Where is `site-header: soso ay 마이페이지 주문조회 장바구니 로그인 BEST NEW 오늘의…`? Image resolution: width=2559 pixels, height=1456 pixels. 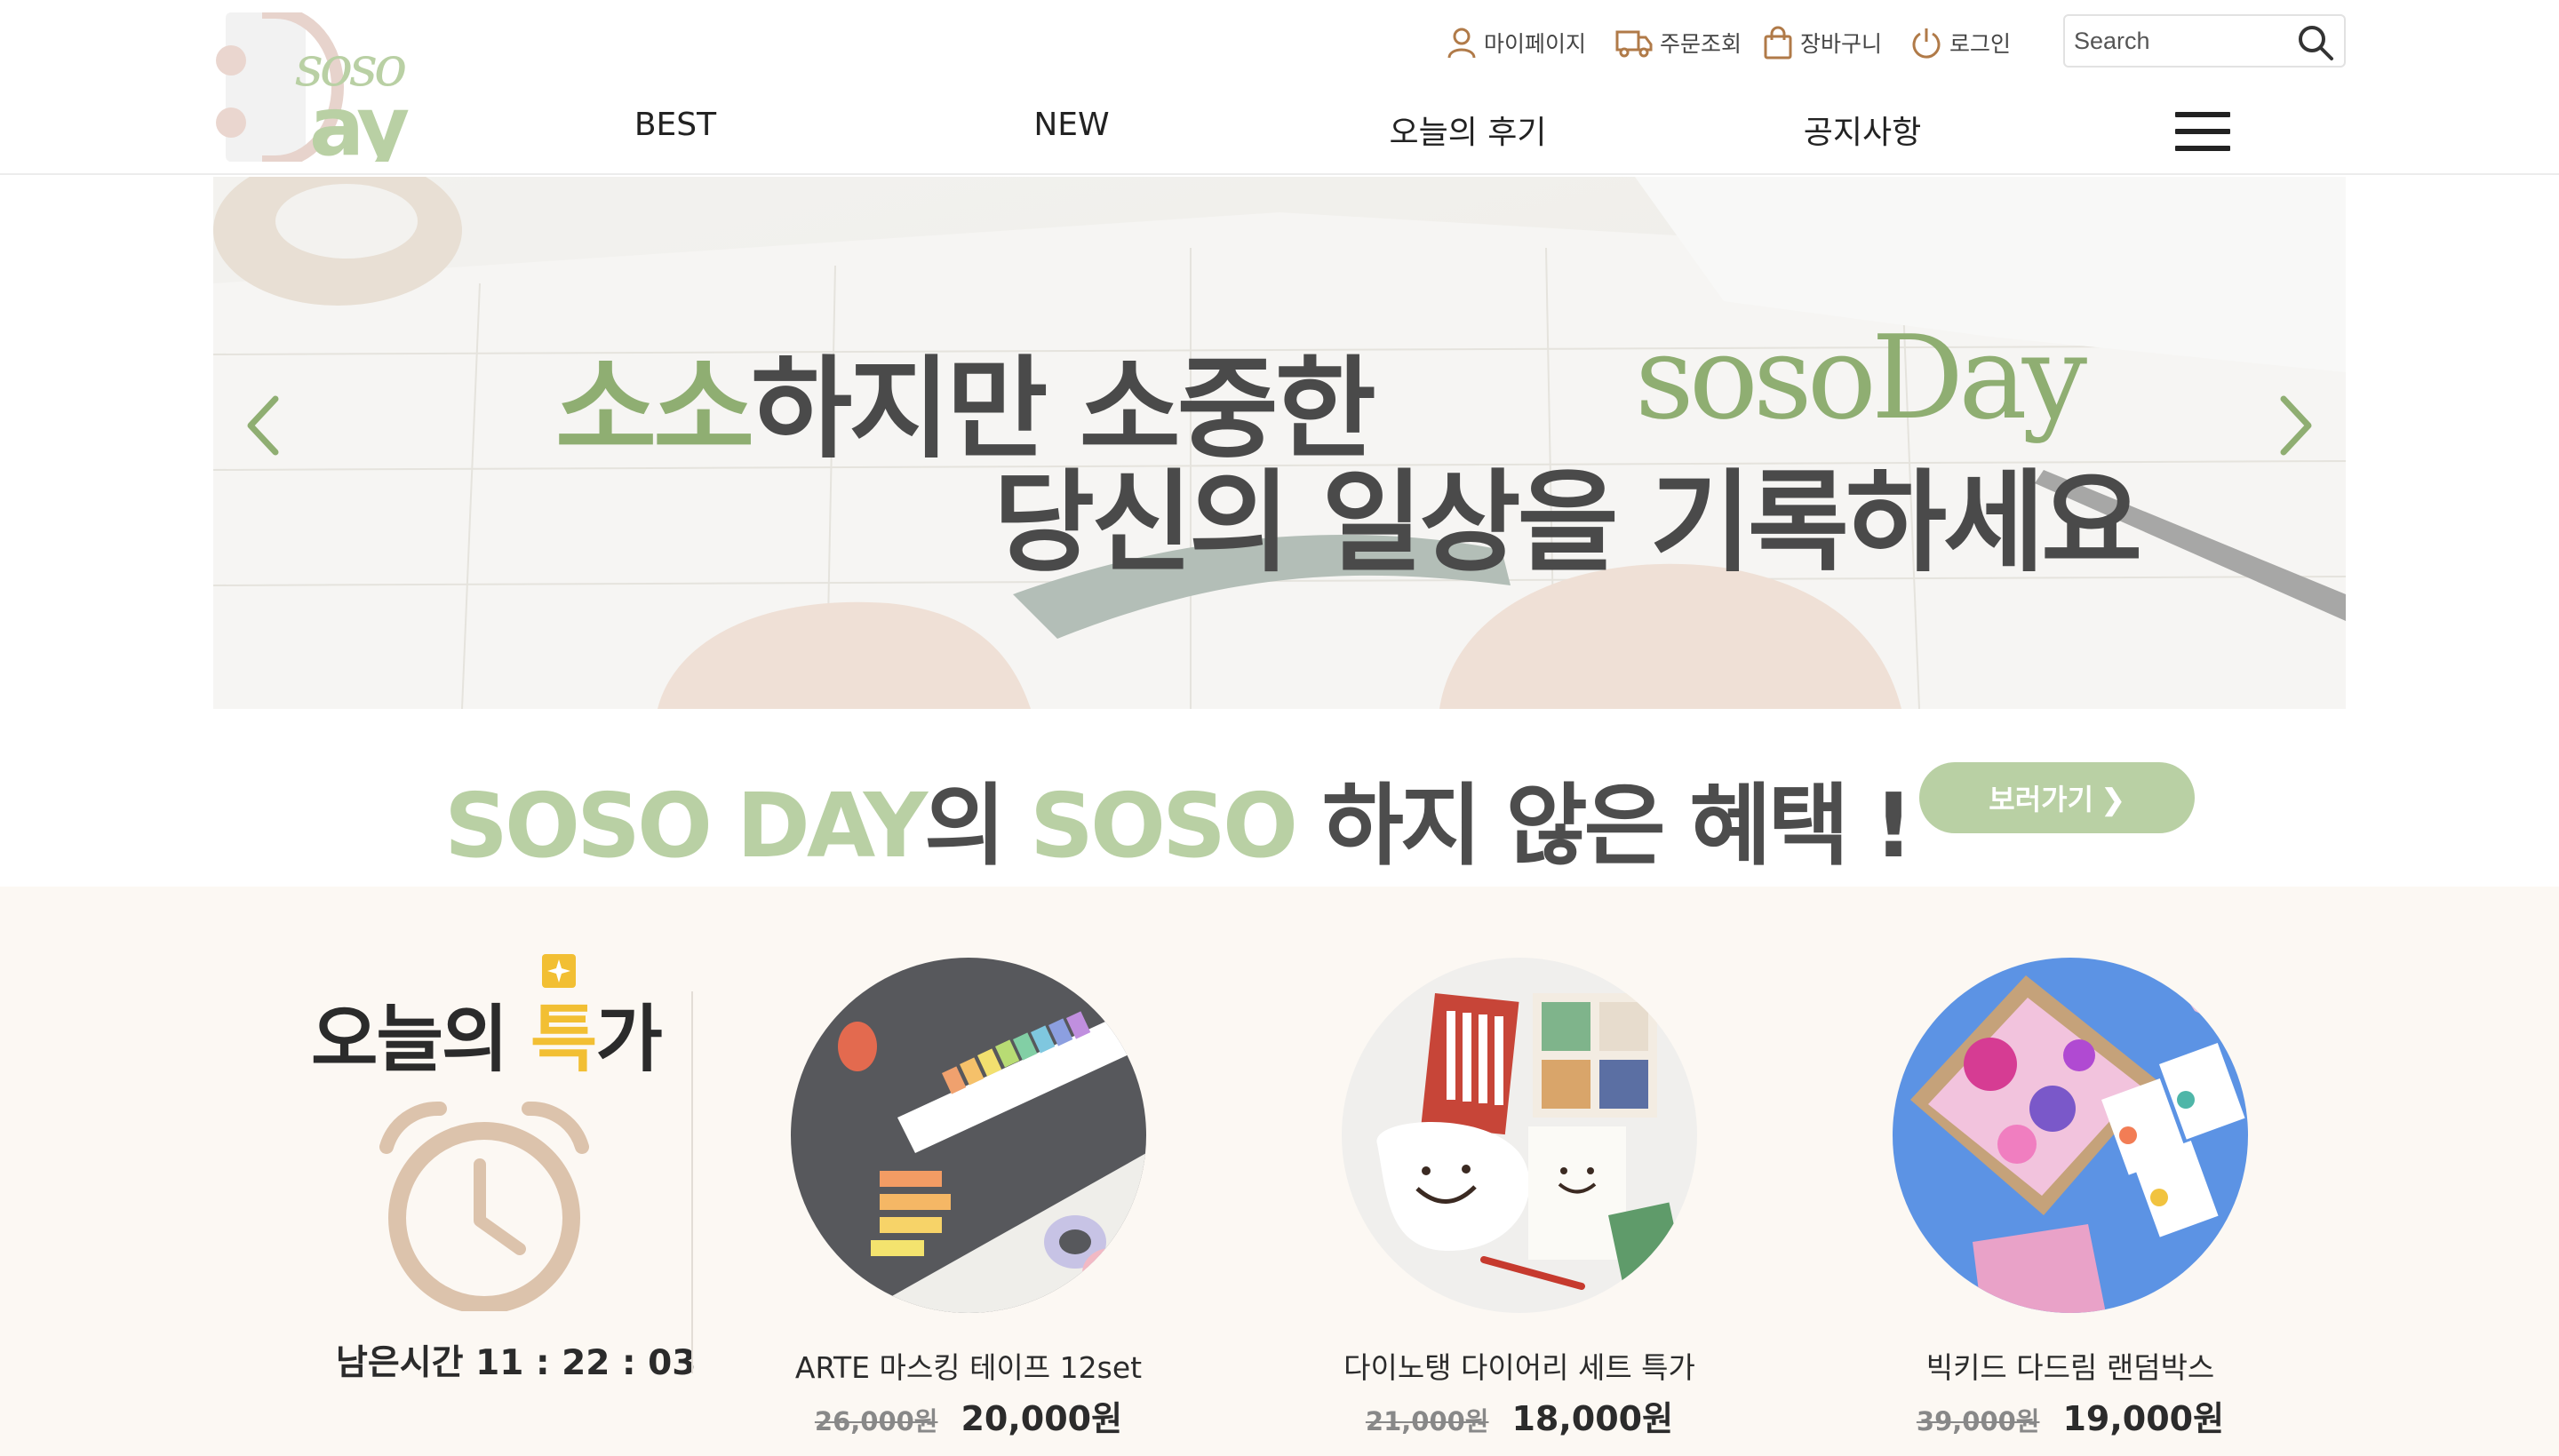
site-header: soso ay 마이페이지 주문조회 장바구니 로그인 BEST NEW 오늘의… is located at coordinates (1279, 87).